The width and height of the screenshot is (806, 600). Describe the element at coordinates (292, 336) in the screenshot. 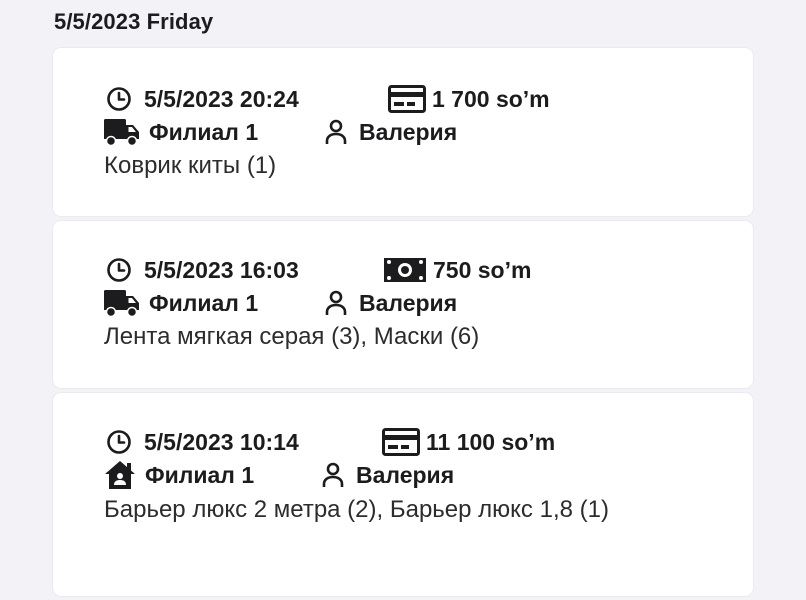

I see `order-items: Лента мягкая серая (3), Маски (6)` at that location.